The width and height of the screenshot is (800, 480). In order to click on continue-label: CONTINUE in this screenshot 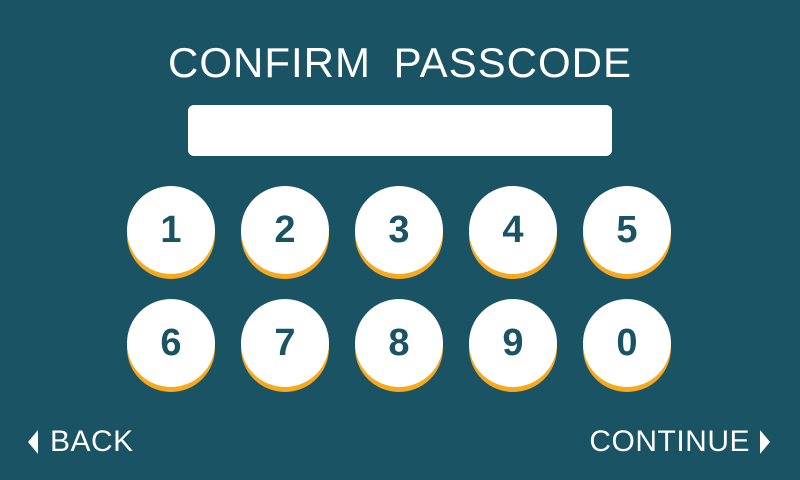, I will do `click(669, 441)`.